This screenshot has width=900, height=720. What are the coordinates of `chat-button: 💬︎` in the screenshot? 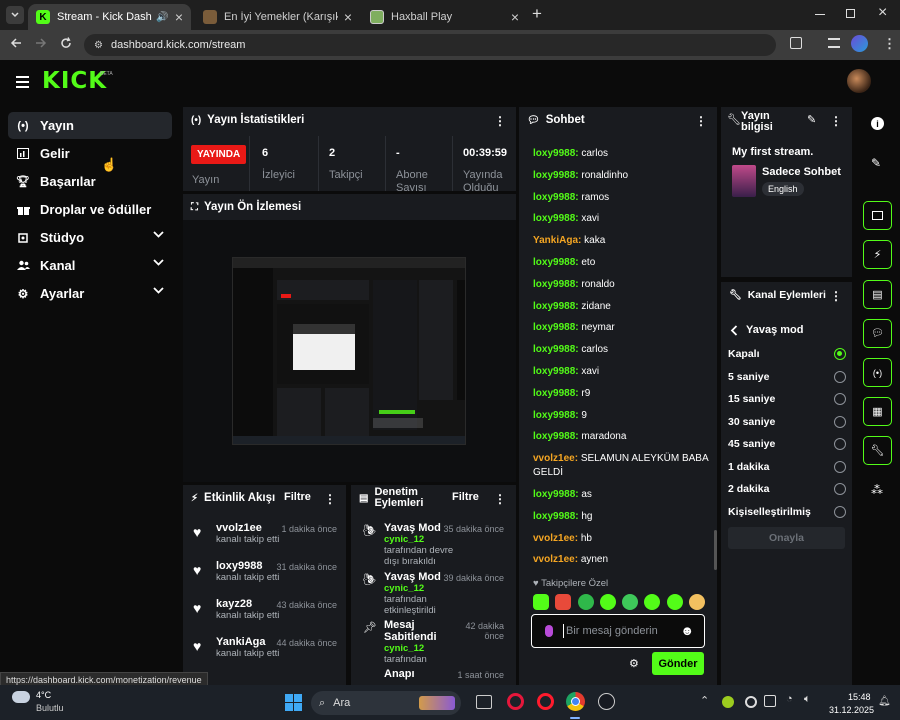 It's located at (877, 333).